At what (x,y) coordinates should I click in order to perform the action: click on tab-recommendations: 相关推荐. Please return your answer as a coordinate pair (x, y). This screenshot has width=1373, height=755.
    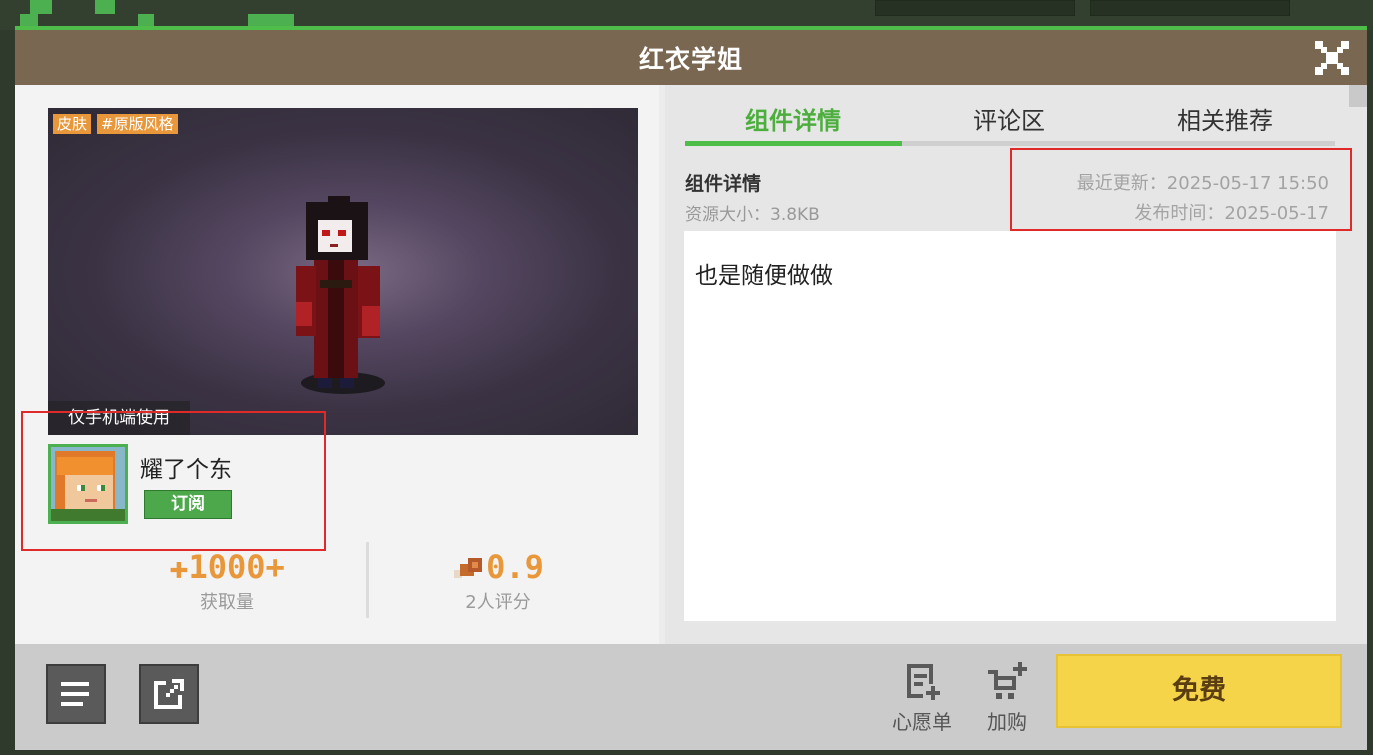
    Looking at the image, I should click on (1225, 118).